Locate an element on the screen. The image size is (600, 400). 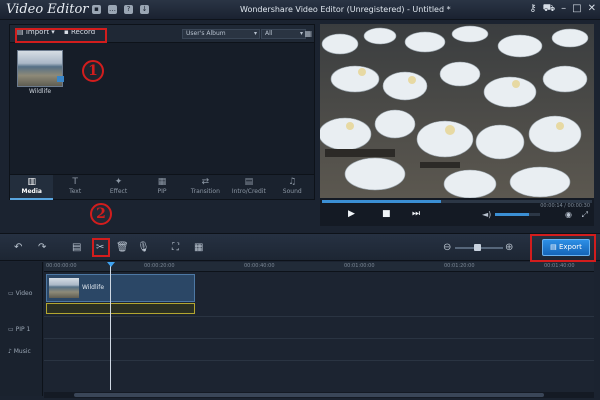
zoom-knob is located at coordinates (477, 247).